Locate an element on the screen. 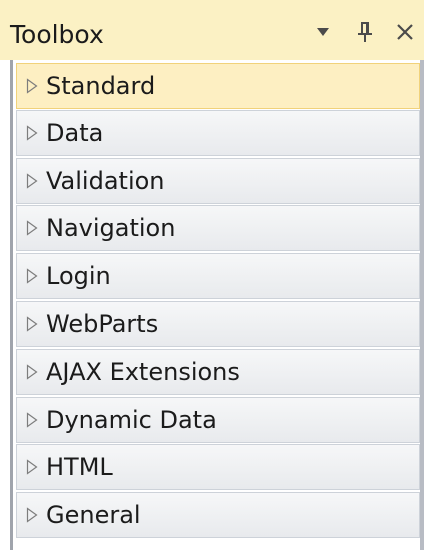 The height and width of the screenshot is (550, 424). group-label: Data is located at coordinates (75, 133).